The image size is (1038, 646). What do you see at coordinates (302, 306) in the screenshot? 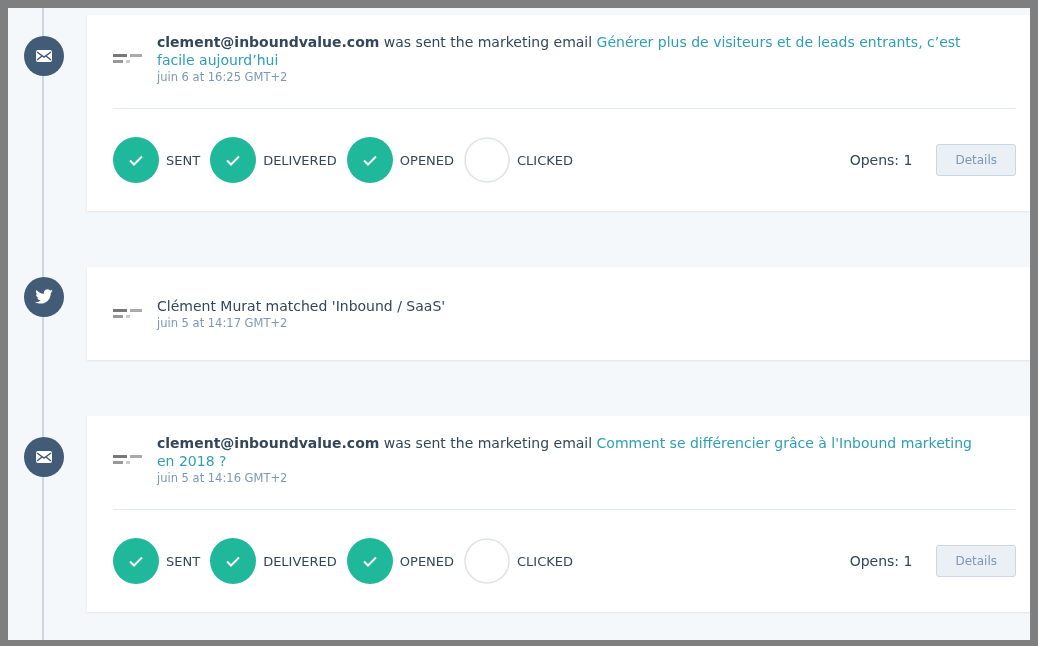
I see `activity-description: Clément Murat matched 'Inbound / SaaS'` at bounding box center [302, 306].